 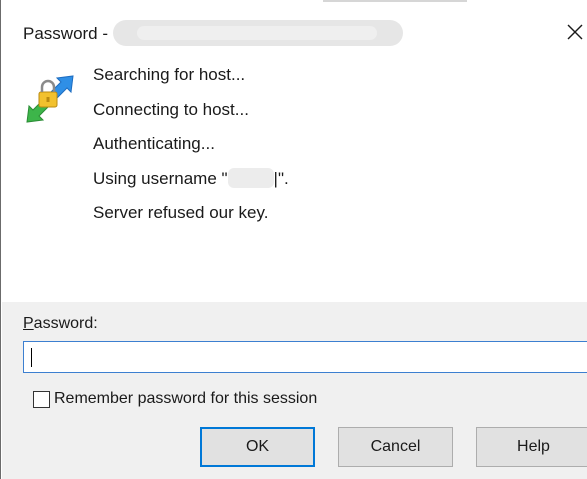 What do you see at coordinates (185, 399) in the screenshot?
I see `remember-password-label: Remember password for this session` at bounding box center [185, 399].